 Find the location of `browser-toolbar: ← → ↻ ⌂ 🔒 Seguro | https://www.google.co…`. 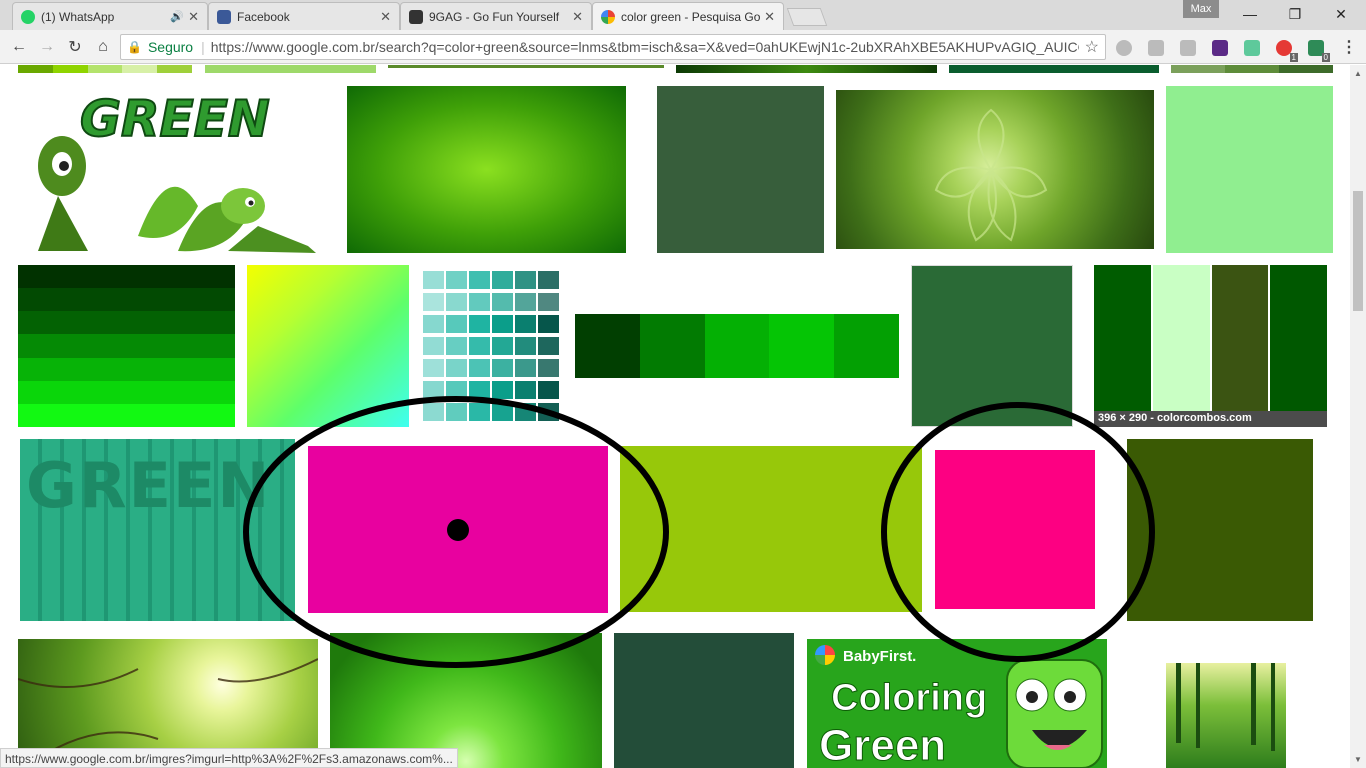

browser-toolbar: ← → ↻ ⌂ 🔒 Seguro | https://www.google.co… is located at coordinates (683, 47).